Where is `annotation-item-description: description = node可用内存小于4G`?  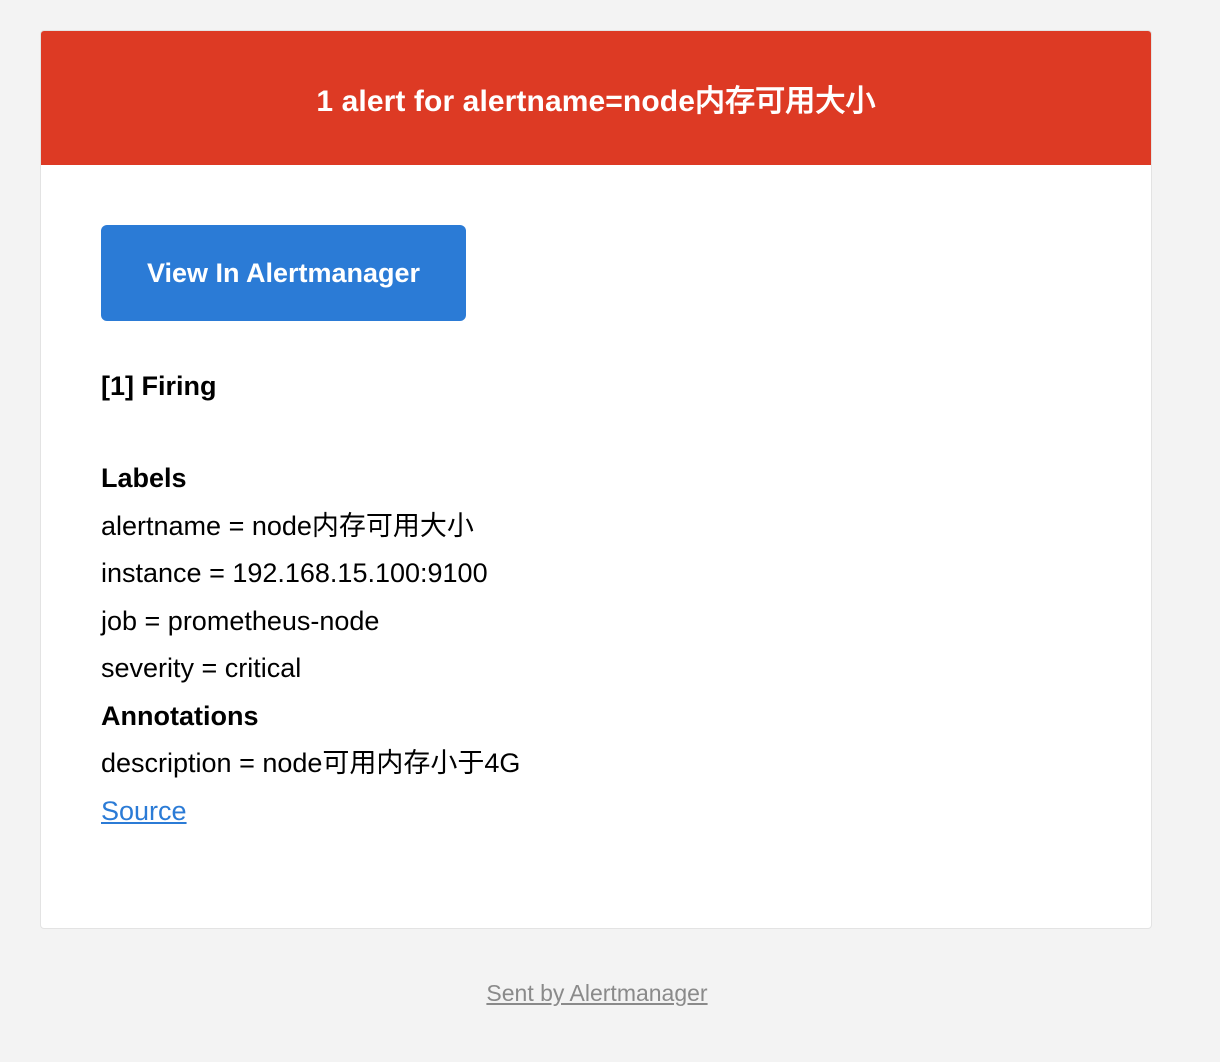
annotation-item-description: description = node可用内存小于4G is located at coordinates (311, 763).